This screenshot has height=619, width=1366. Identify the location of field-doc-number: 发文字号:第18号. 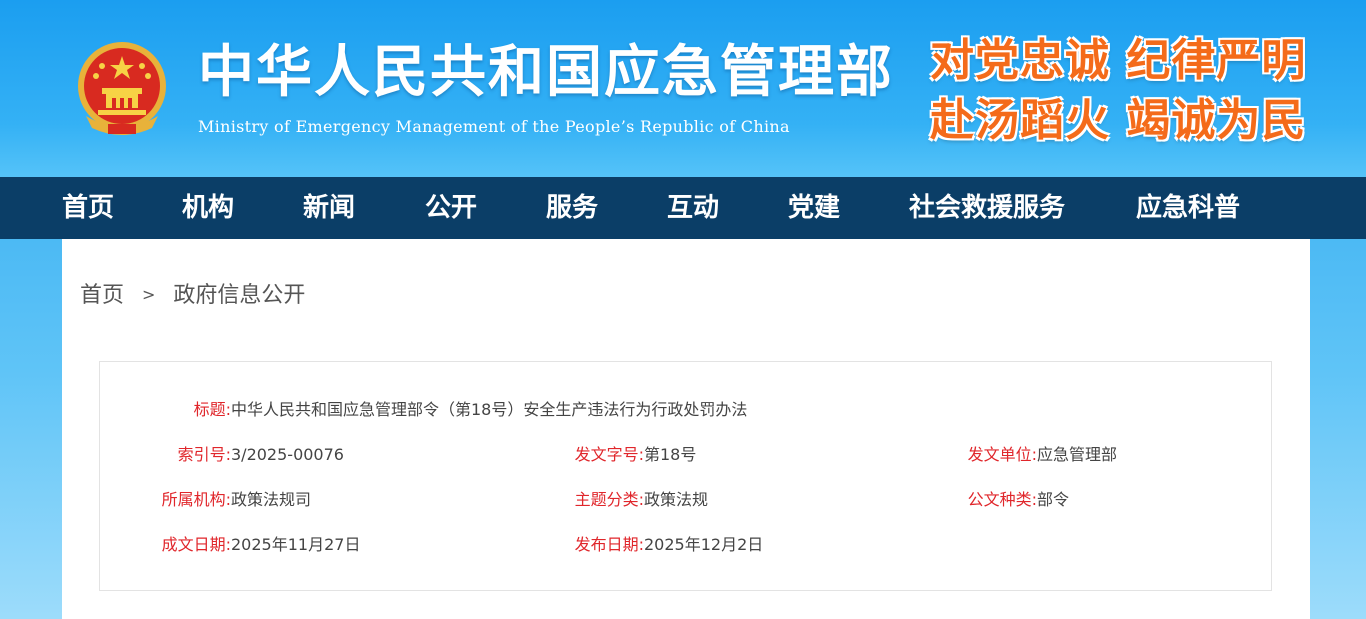
(629, 455).